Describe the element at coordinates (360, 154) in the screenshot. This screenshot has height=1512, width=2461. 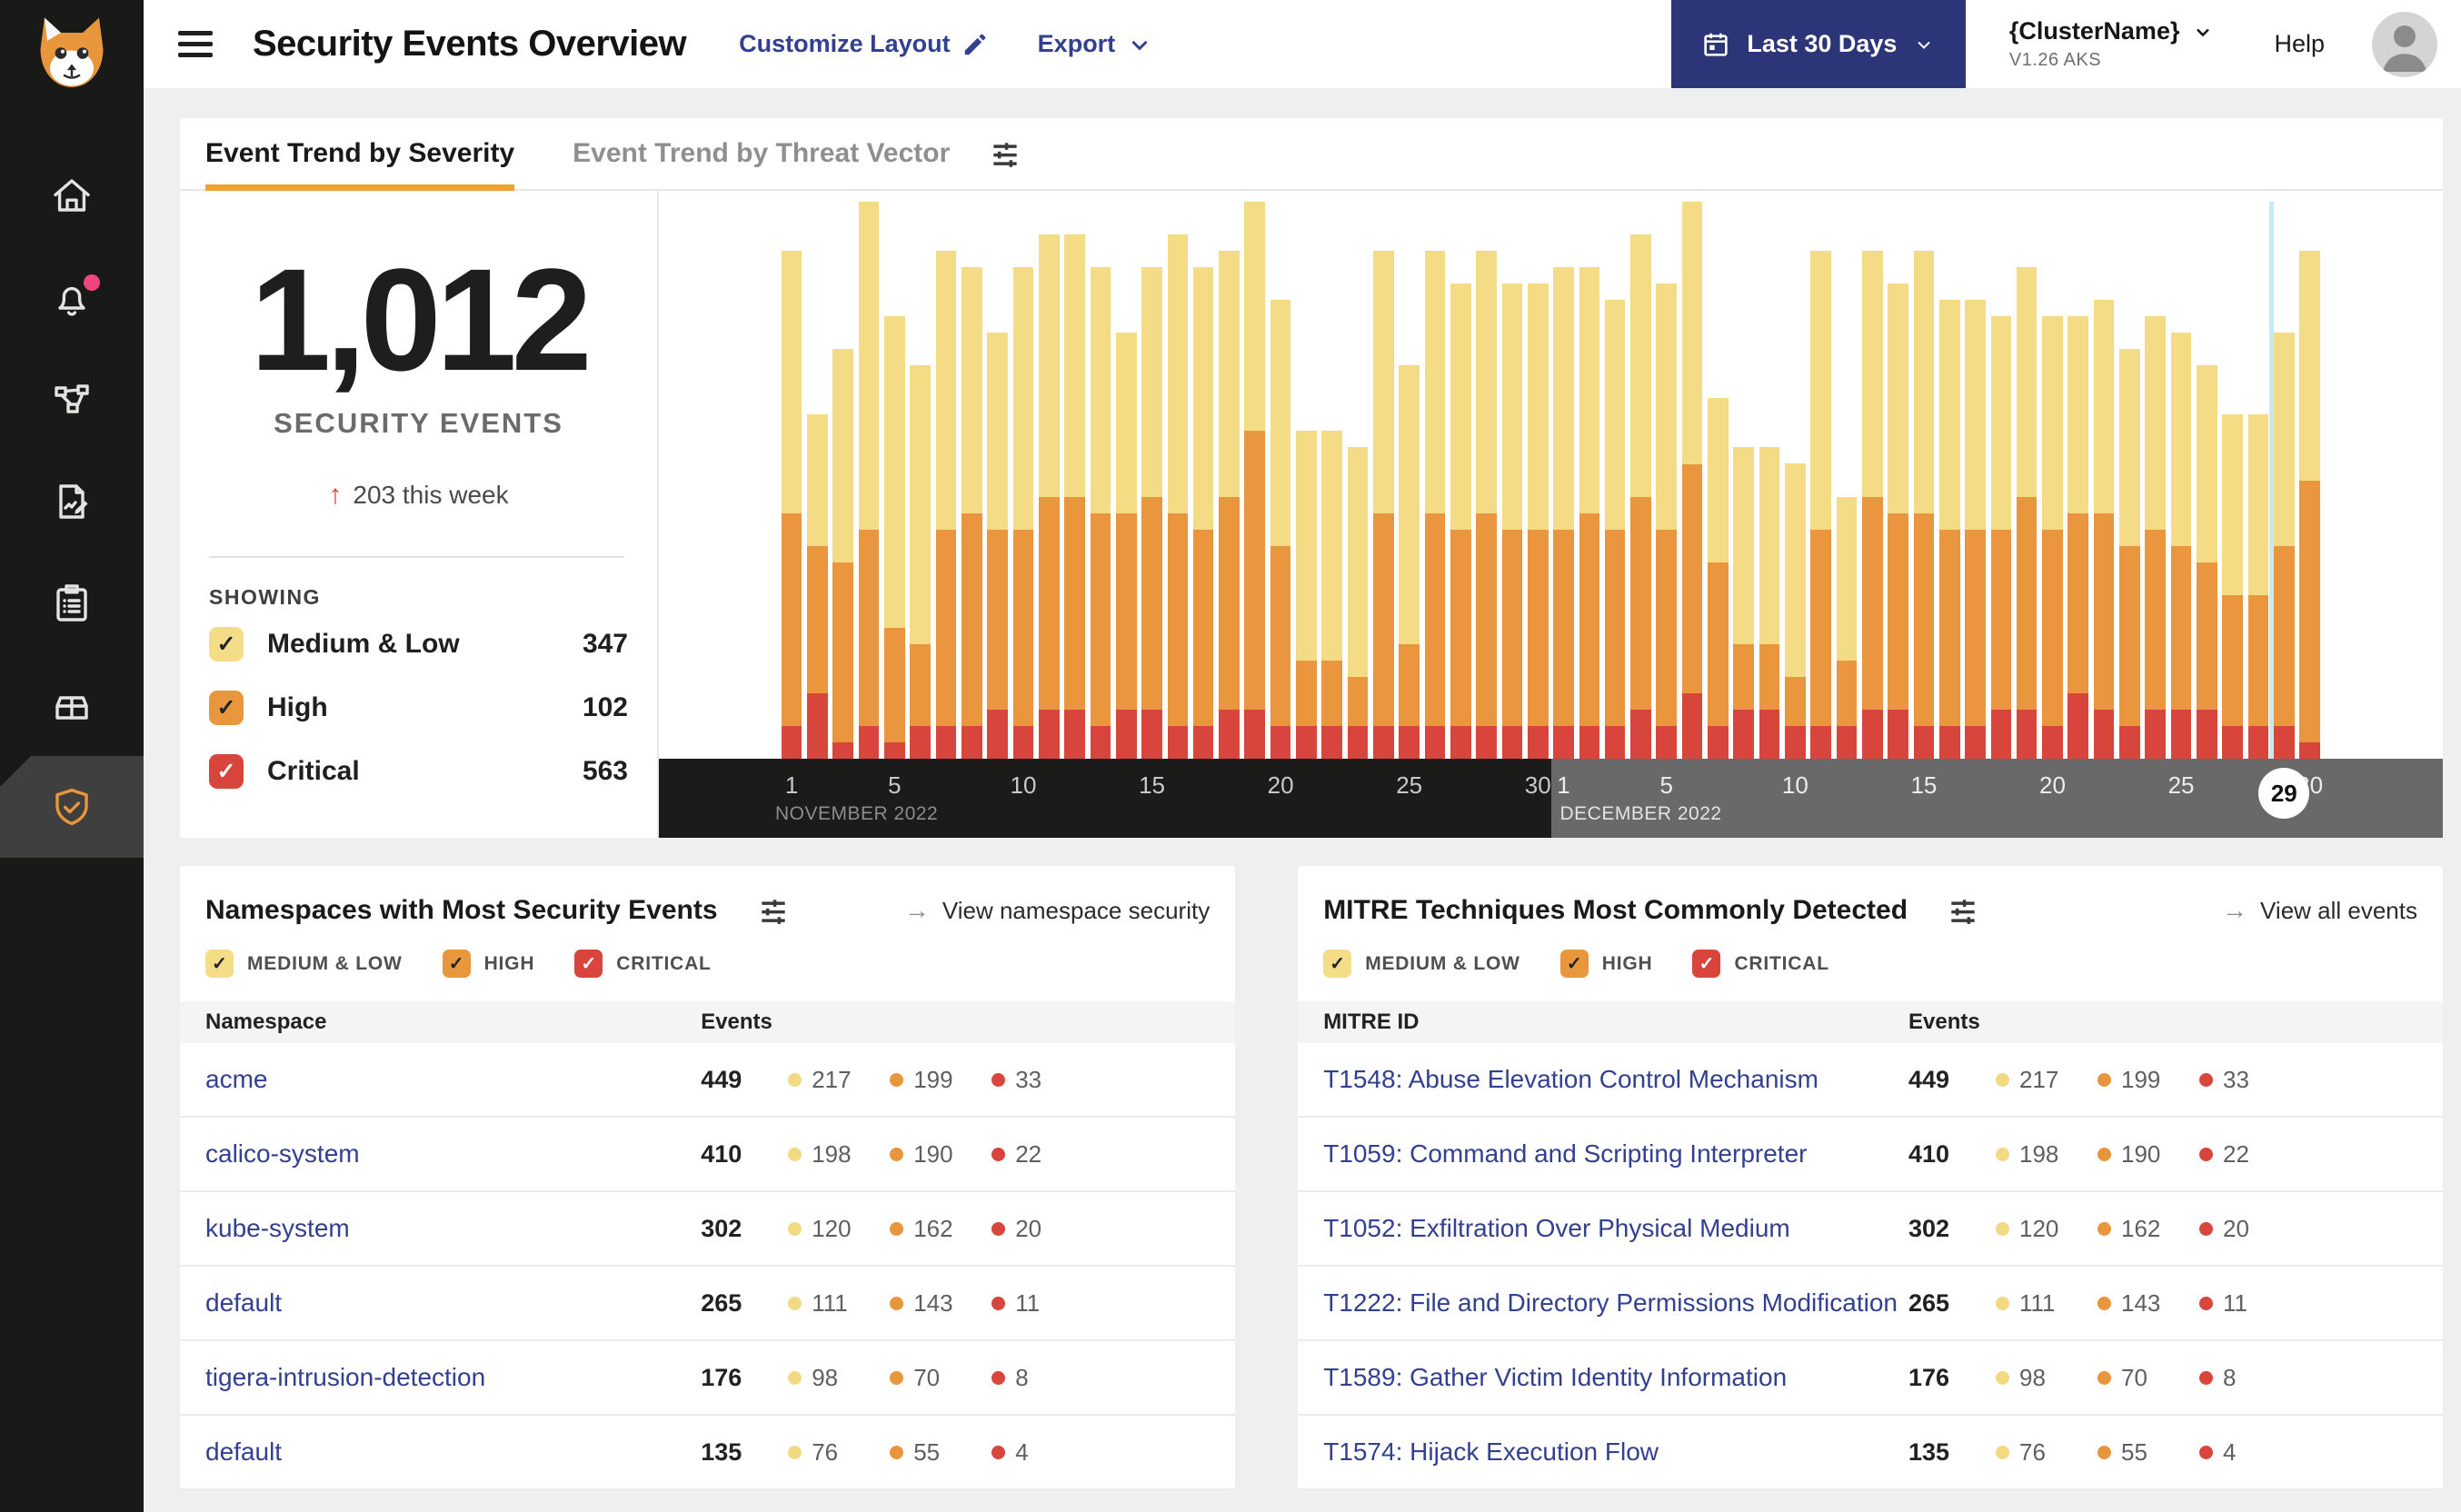
I see `tab-event-trend-by-severity: Event Trend by Severity` at that location.